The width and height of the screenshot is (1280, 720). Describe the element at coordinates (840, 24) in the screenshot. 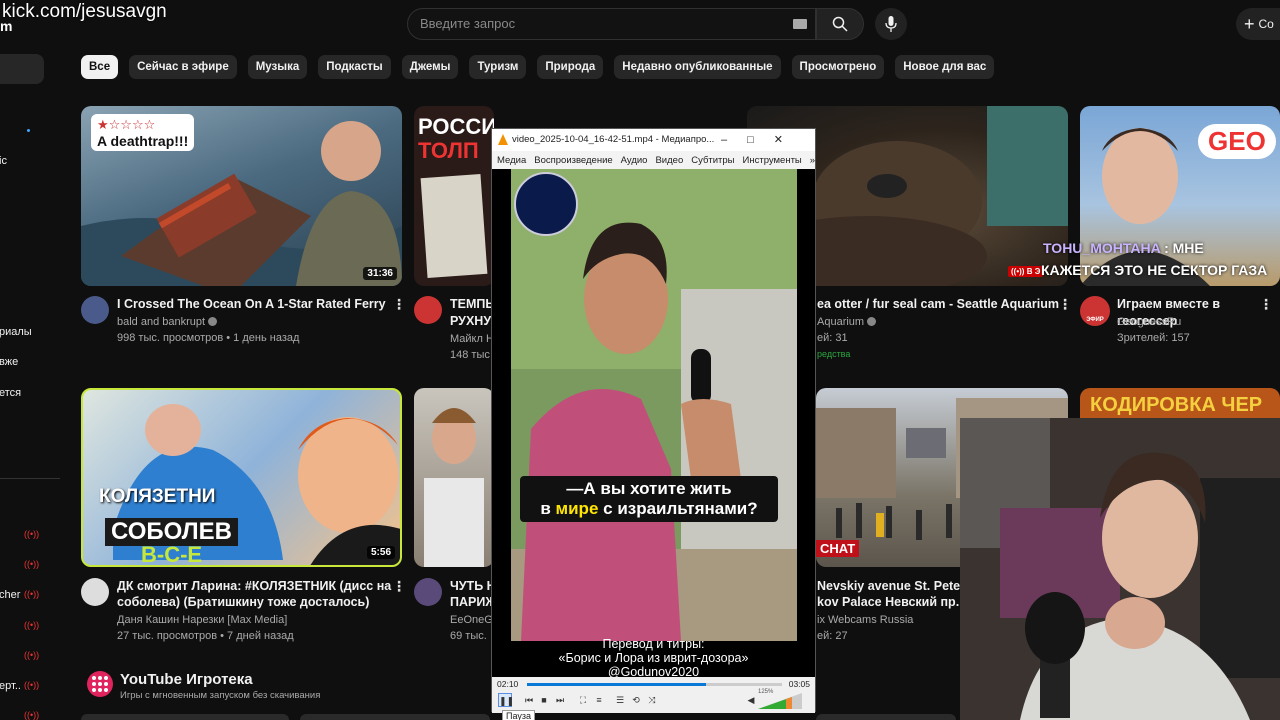

I see `search-button` at that location.